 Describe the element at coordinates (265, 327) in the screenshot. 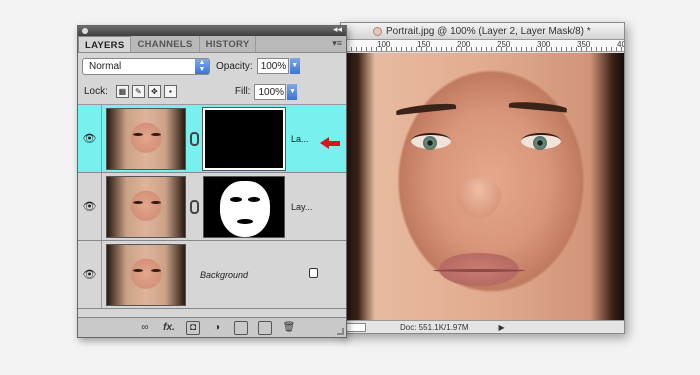

I see `new-layer-icon` at that location.